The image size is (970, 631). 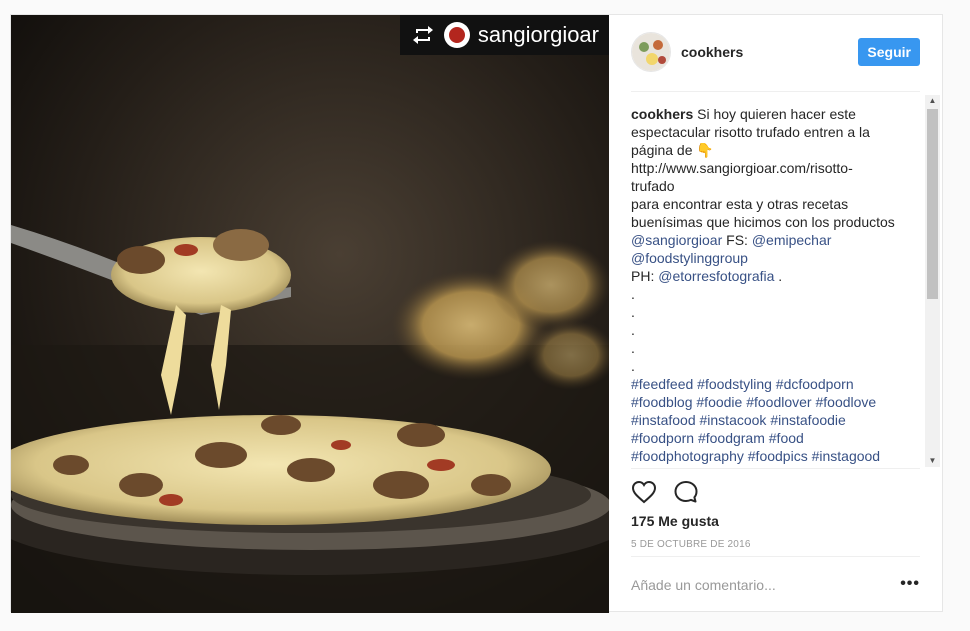 I want to click on avatar, so click(x=651, y=52).